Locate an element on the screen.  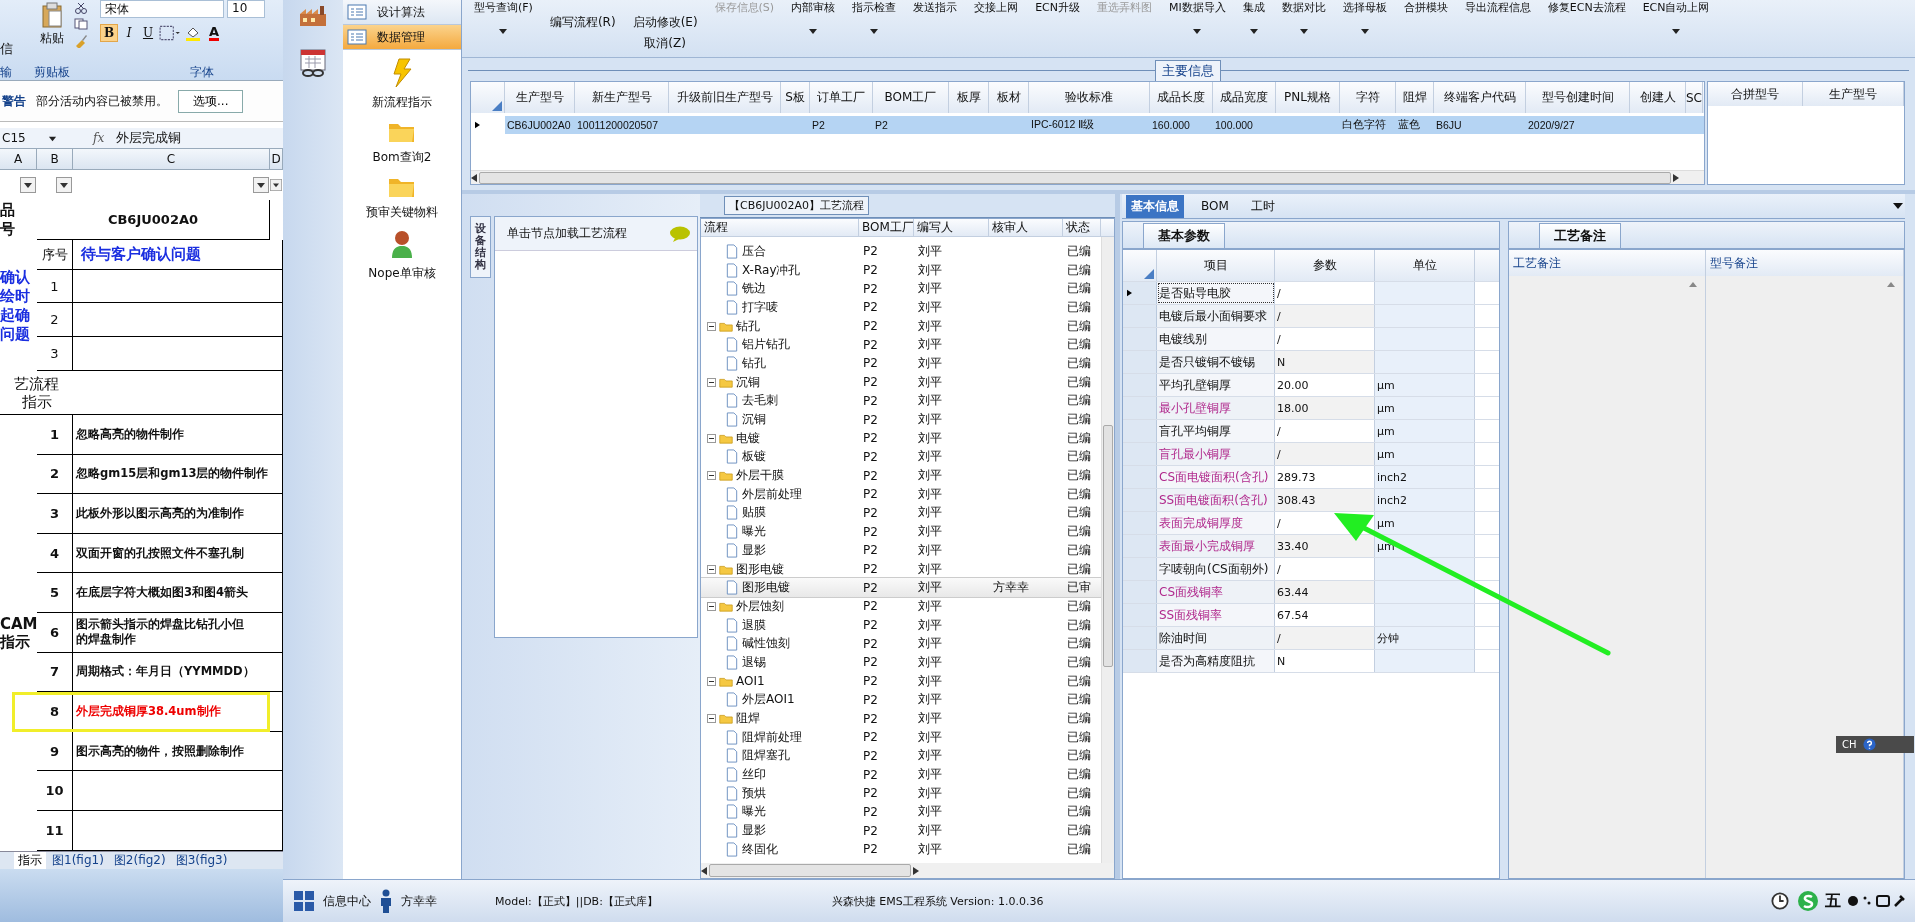
column-header: 项目 is located at coordinates (1216, 265).